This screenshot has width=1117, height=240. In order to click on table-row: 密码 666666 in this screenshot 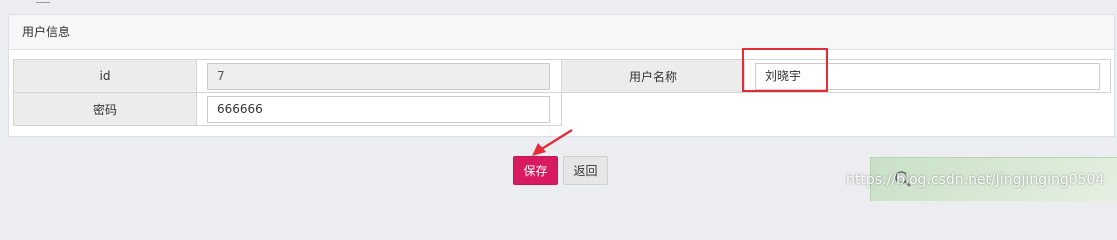, I will do `click(562, 109)`.